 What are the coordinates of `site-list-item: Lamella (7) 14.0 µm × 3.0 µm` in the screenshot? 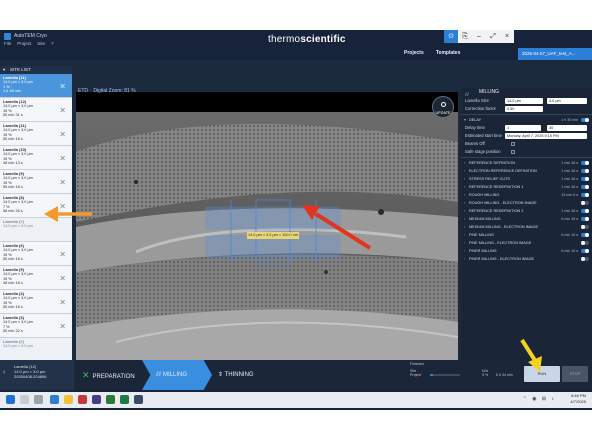 It's located at (36, 230).